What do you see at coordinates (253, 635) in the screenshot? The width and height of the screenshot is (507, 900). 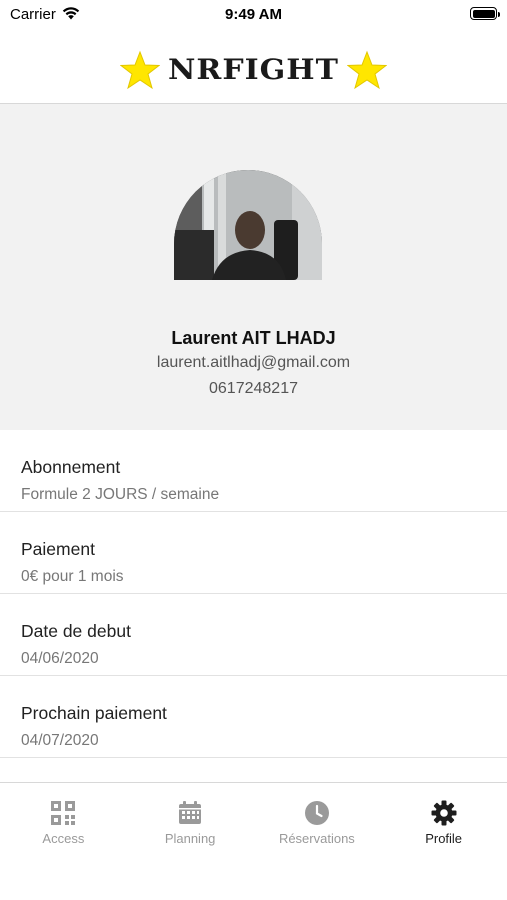 I see `info-item-date-de-debut: Date de debut 04/06/2020` at bounding box center [253, 635].